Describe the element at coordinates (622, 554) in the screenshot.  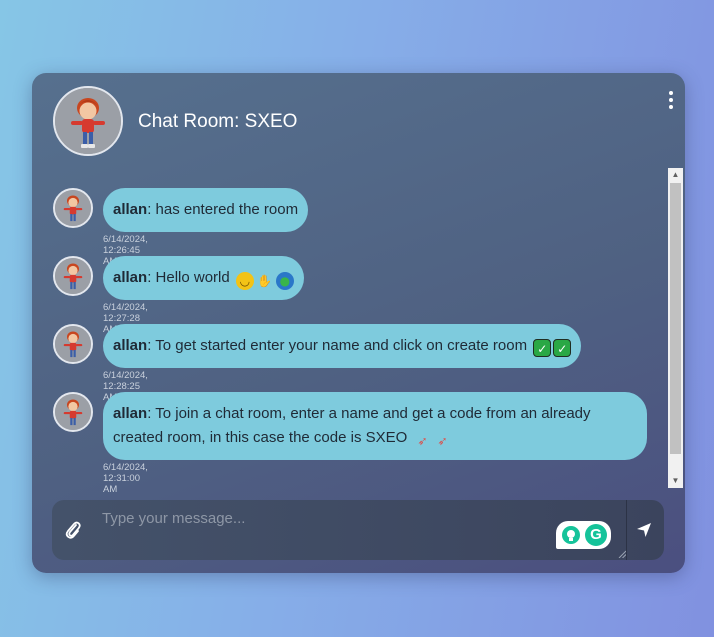
I see `resize-grip-icon` at that location.